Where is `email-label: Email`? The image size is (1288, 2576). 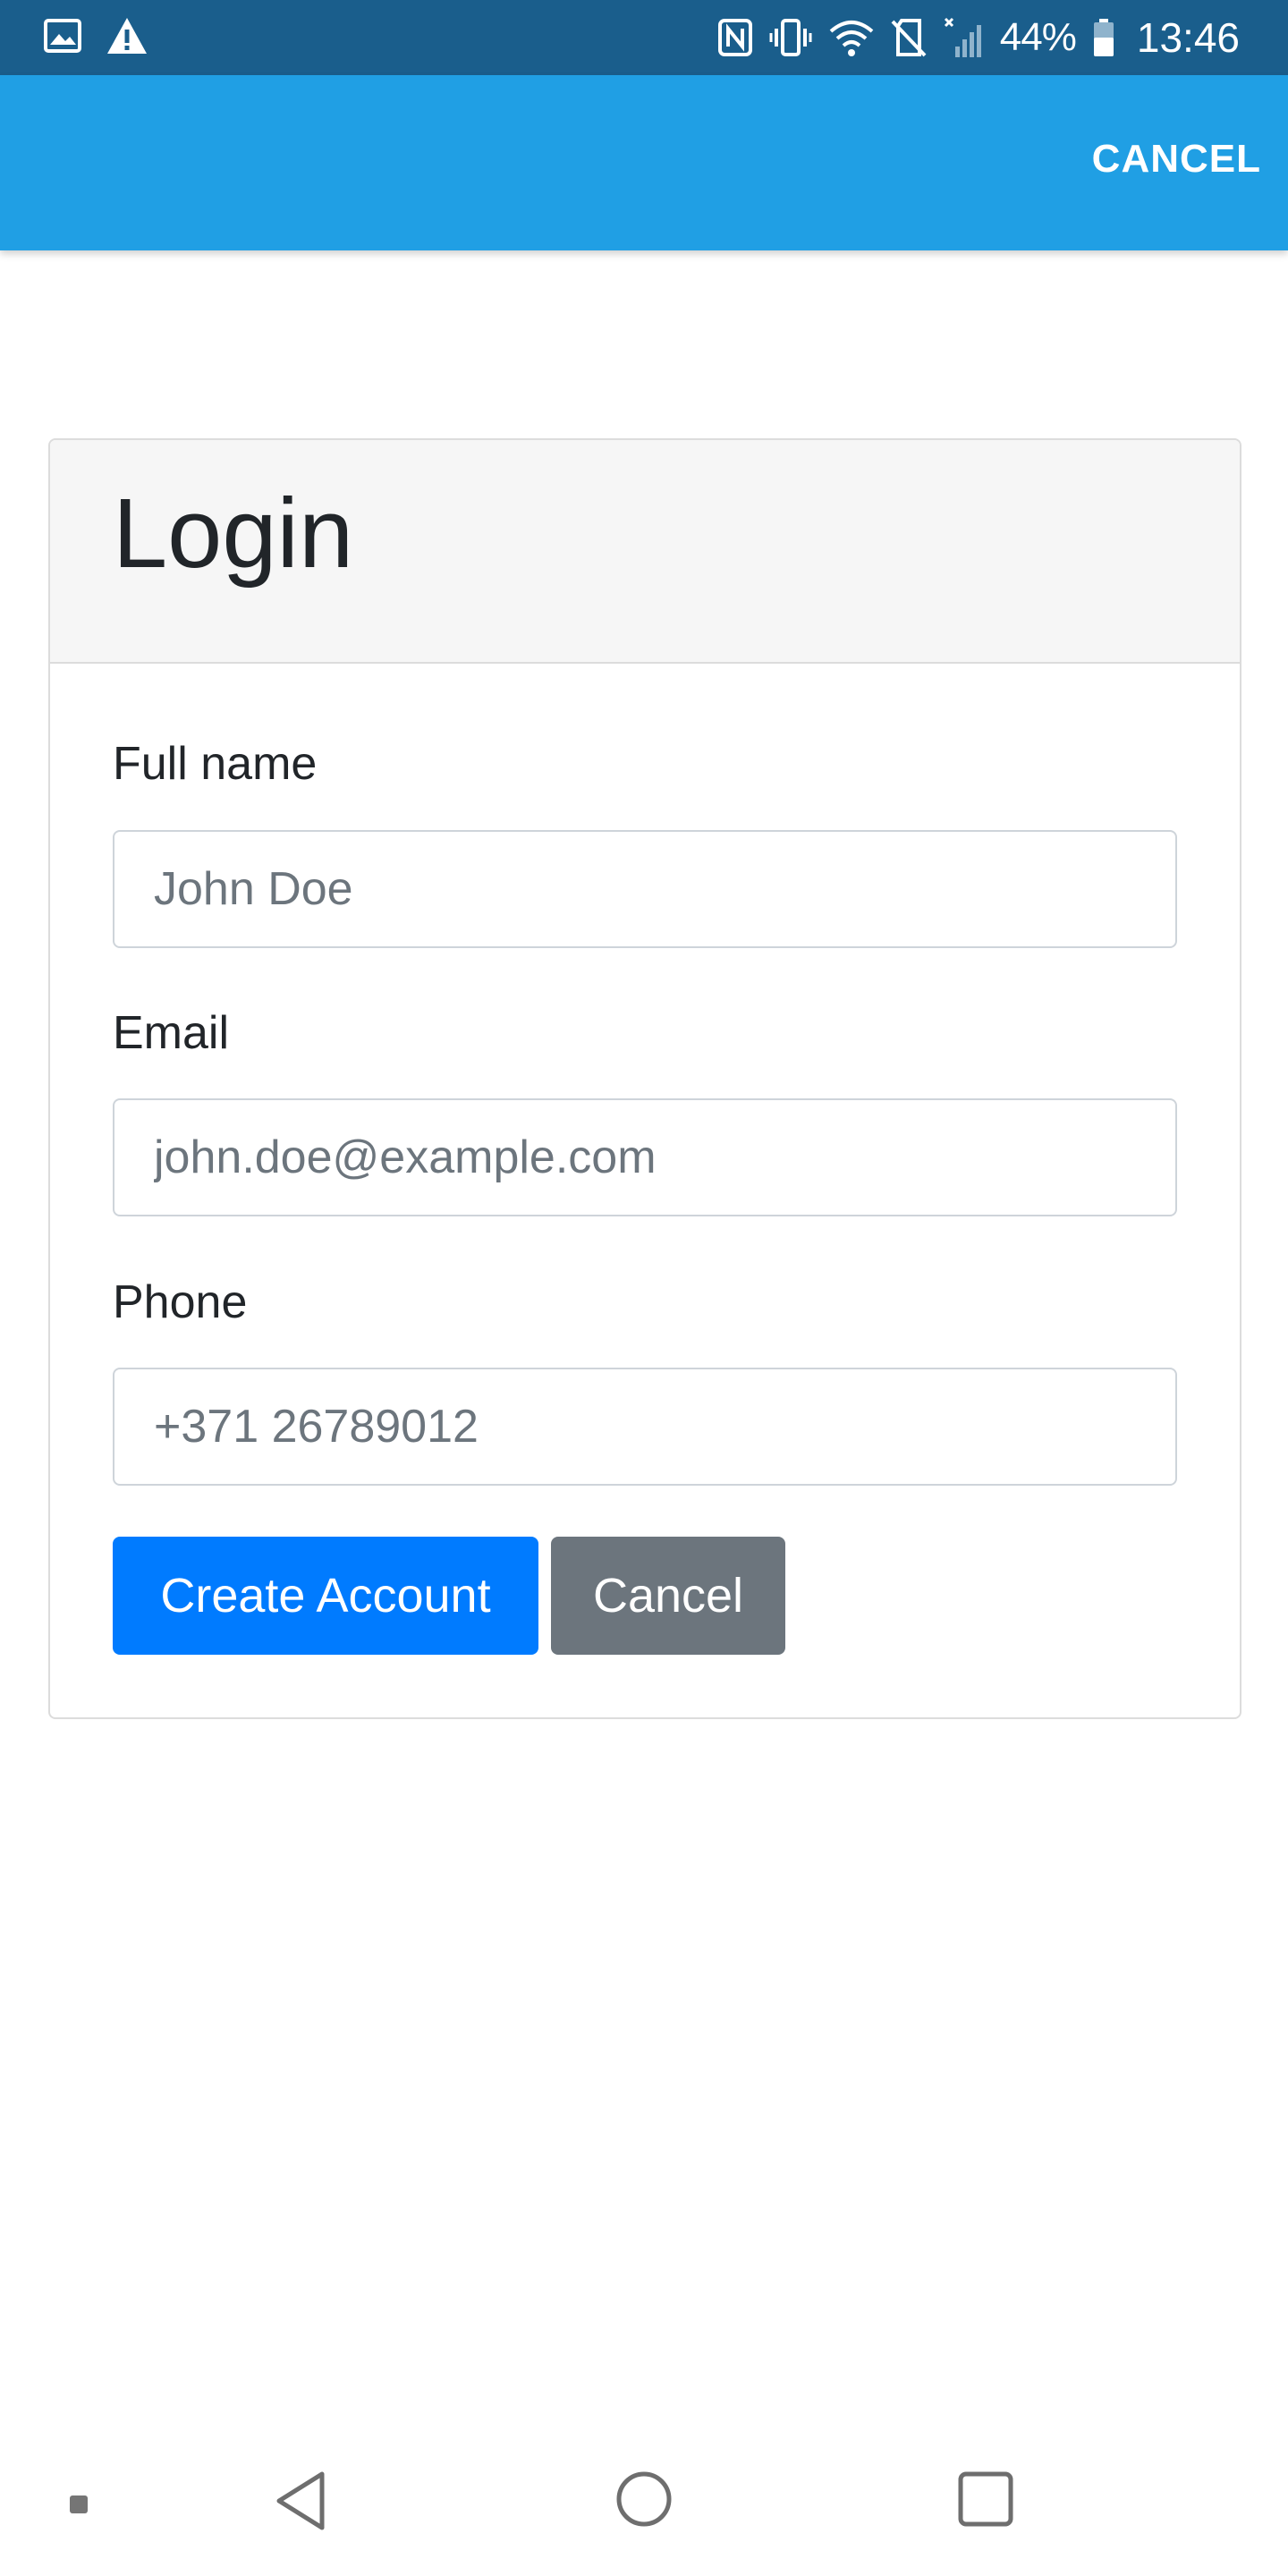 email-label: Email is located at coordinates (171, 1033).